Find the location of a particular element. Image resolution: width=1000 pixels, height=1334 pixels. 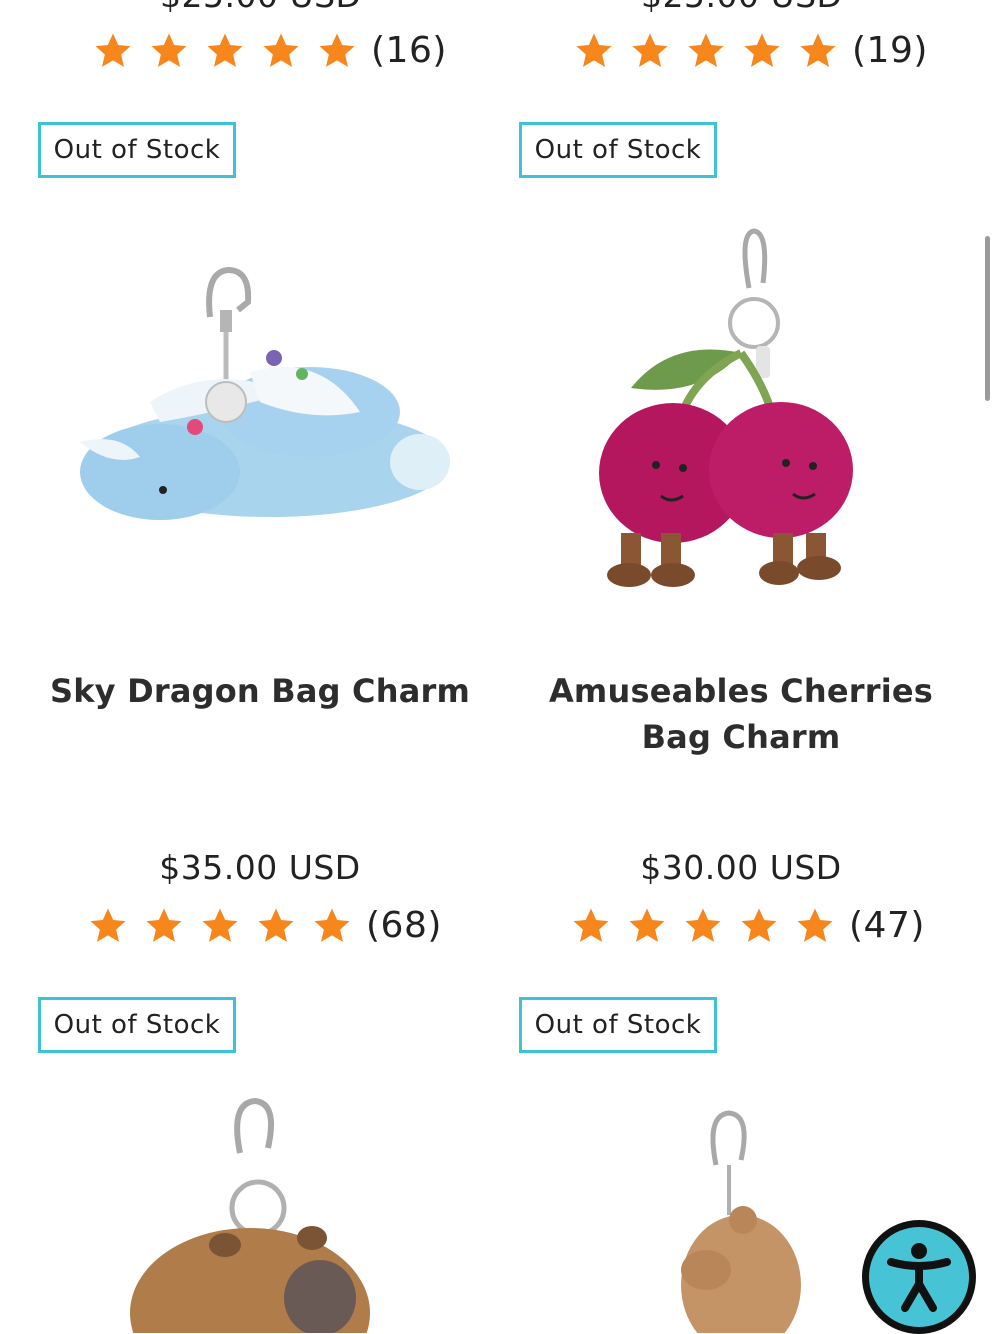

rating-stars: (19) is located at coordinates (751, 50).